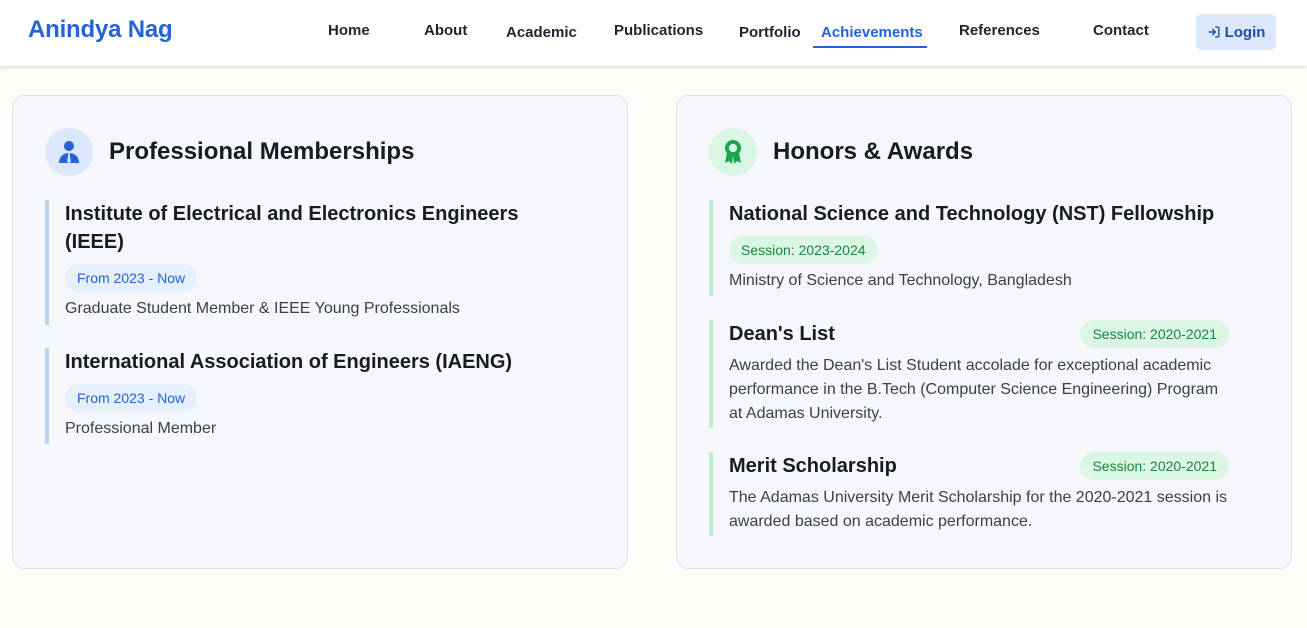 The image size is (1307, 628). Describe the element at coordinates (870, 47) in the screenshot. I see `active-nav-underline` at that location.